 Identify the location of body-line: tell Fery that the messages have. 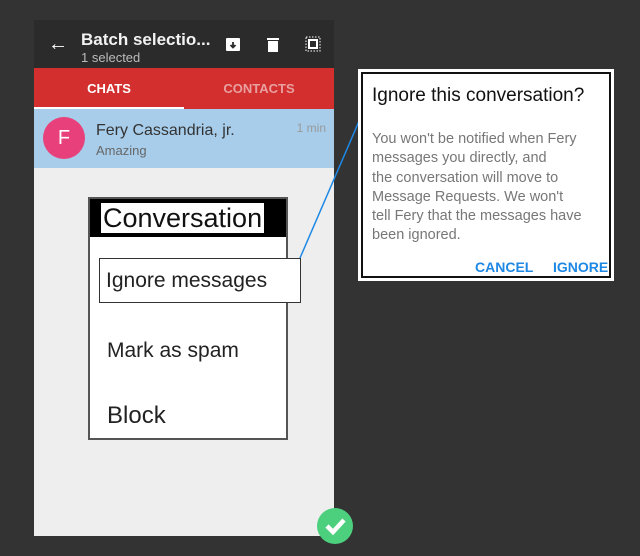
(477, 216).